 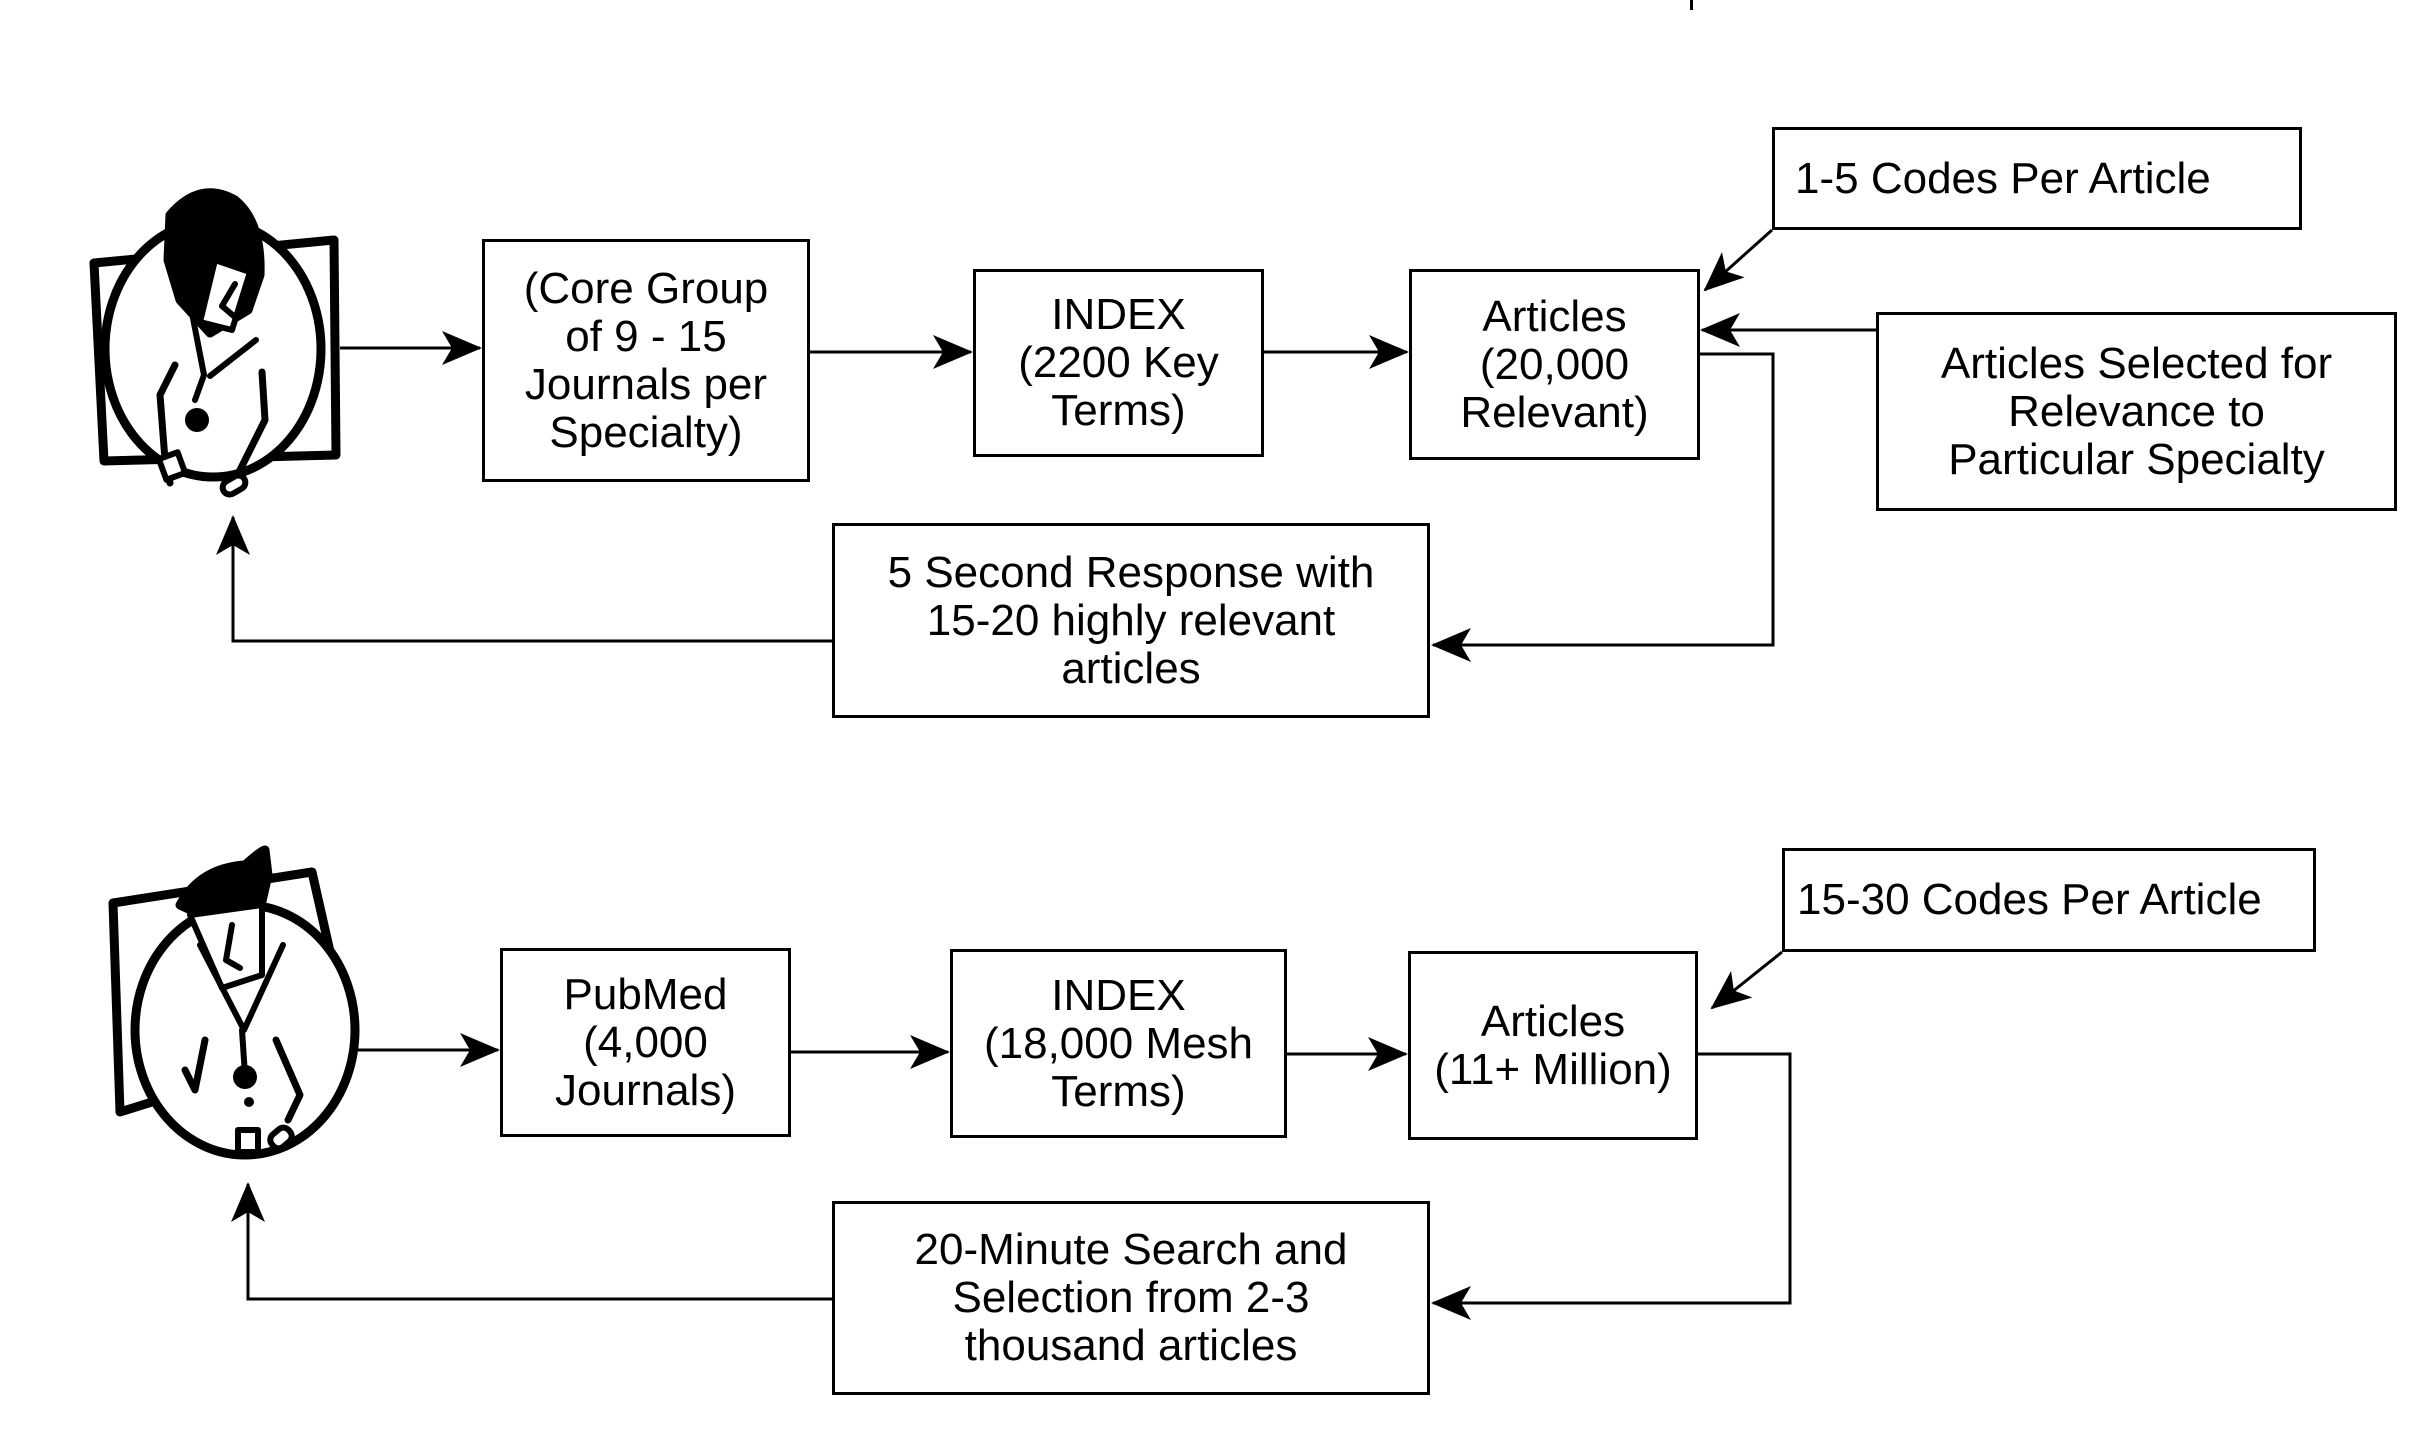 What do you see at coordinates (1738, 260) in the screenshot?
I see `arrow-codes-to-articles` at bounding box center [1738, 260].